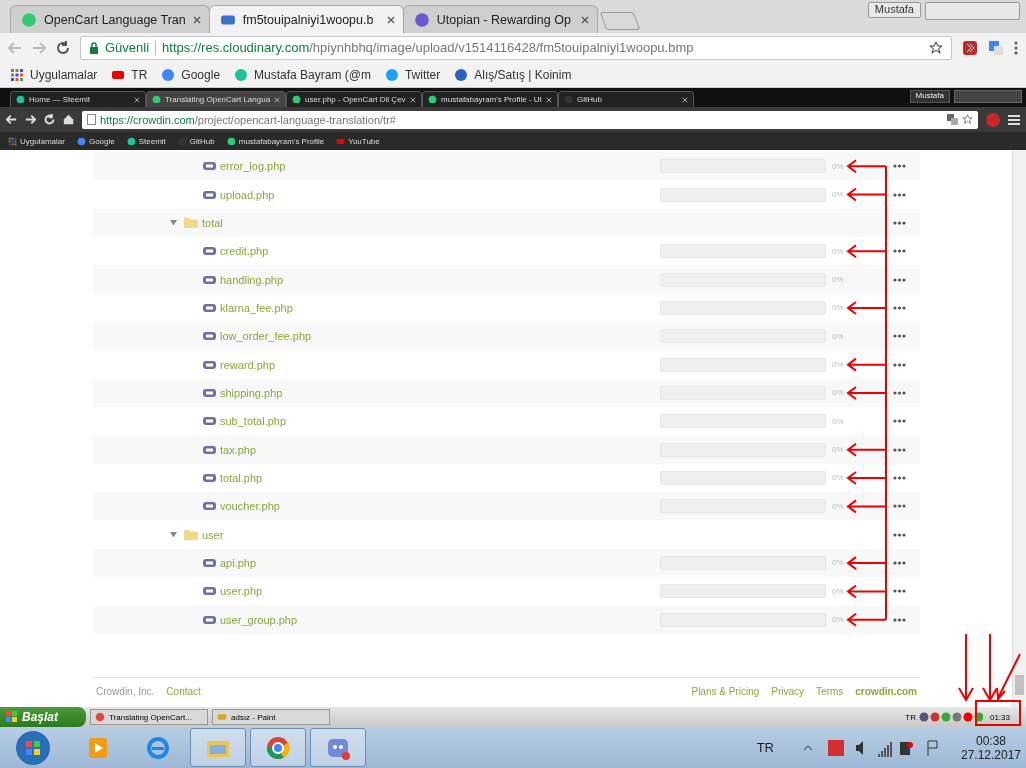 The image size is (1026, 768). What do you see at coordinates (306, 19) in the screenshot?
I see `browser-tab: fm5touipalniyi1woopu.b` at bounding box center [306, 19].